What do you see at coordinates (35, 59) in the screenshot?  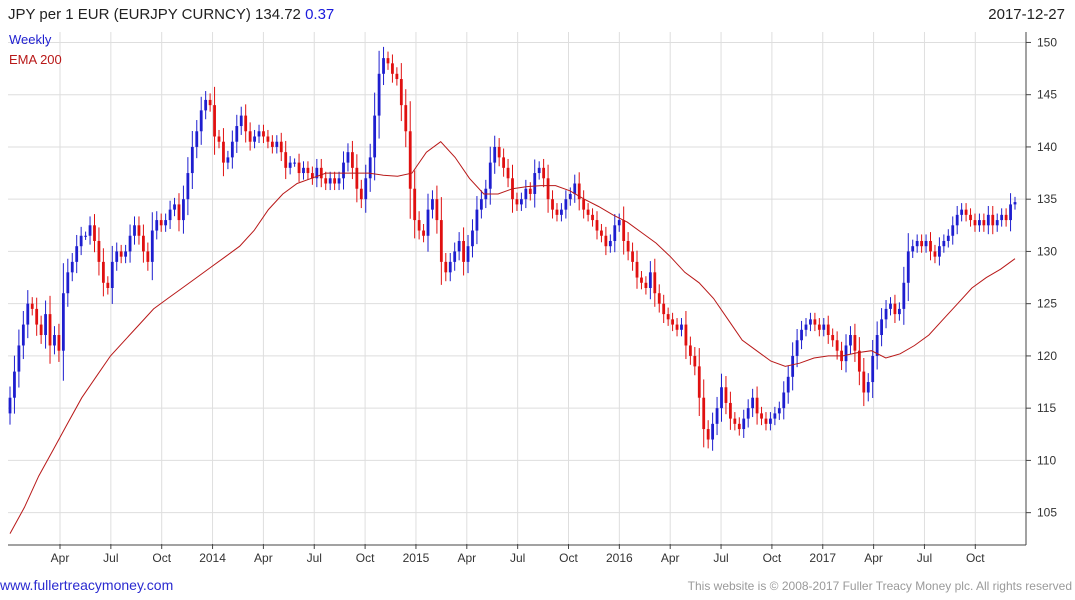 I see `legend-ema: EMA 200` at bounding box center [35, 59].